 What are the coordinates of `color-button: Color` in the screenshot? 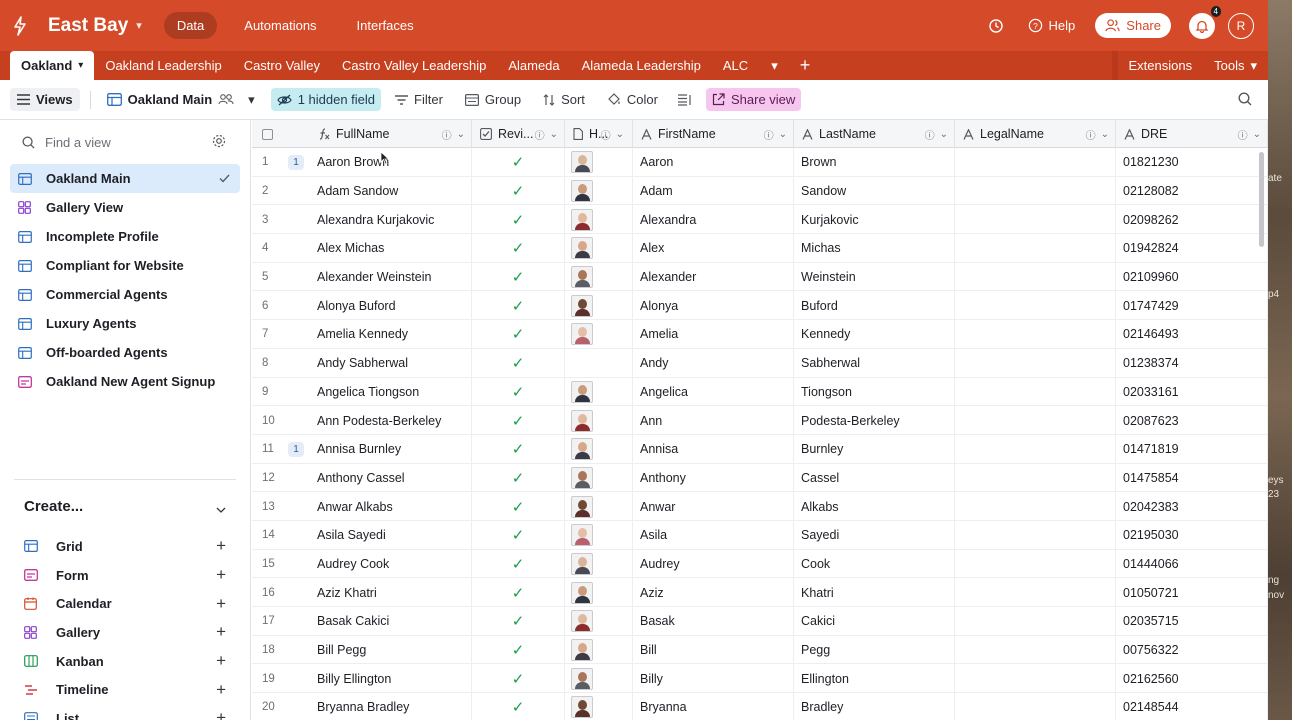 It's located at (632, 99).